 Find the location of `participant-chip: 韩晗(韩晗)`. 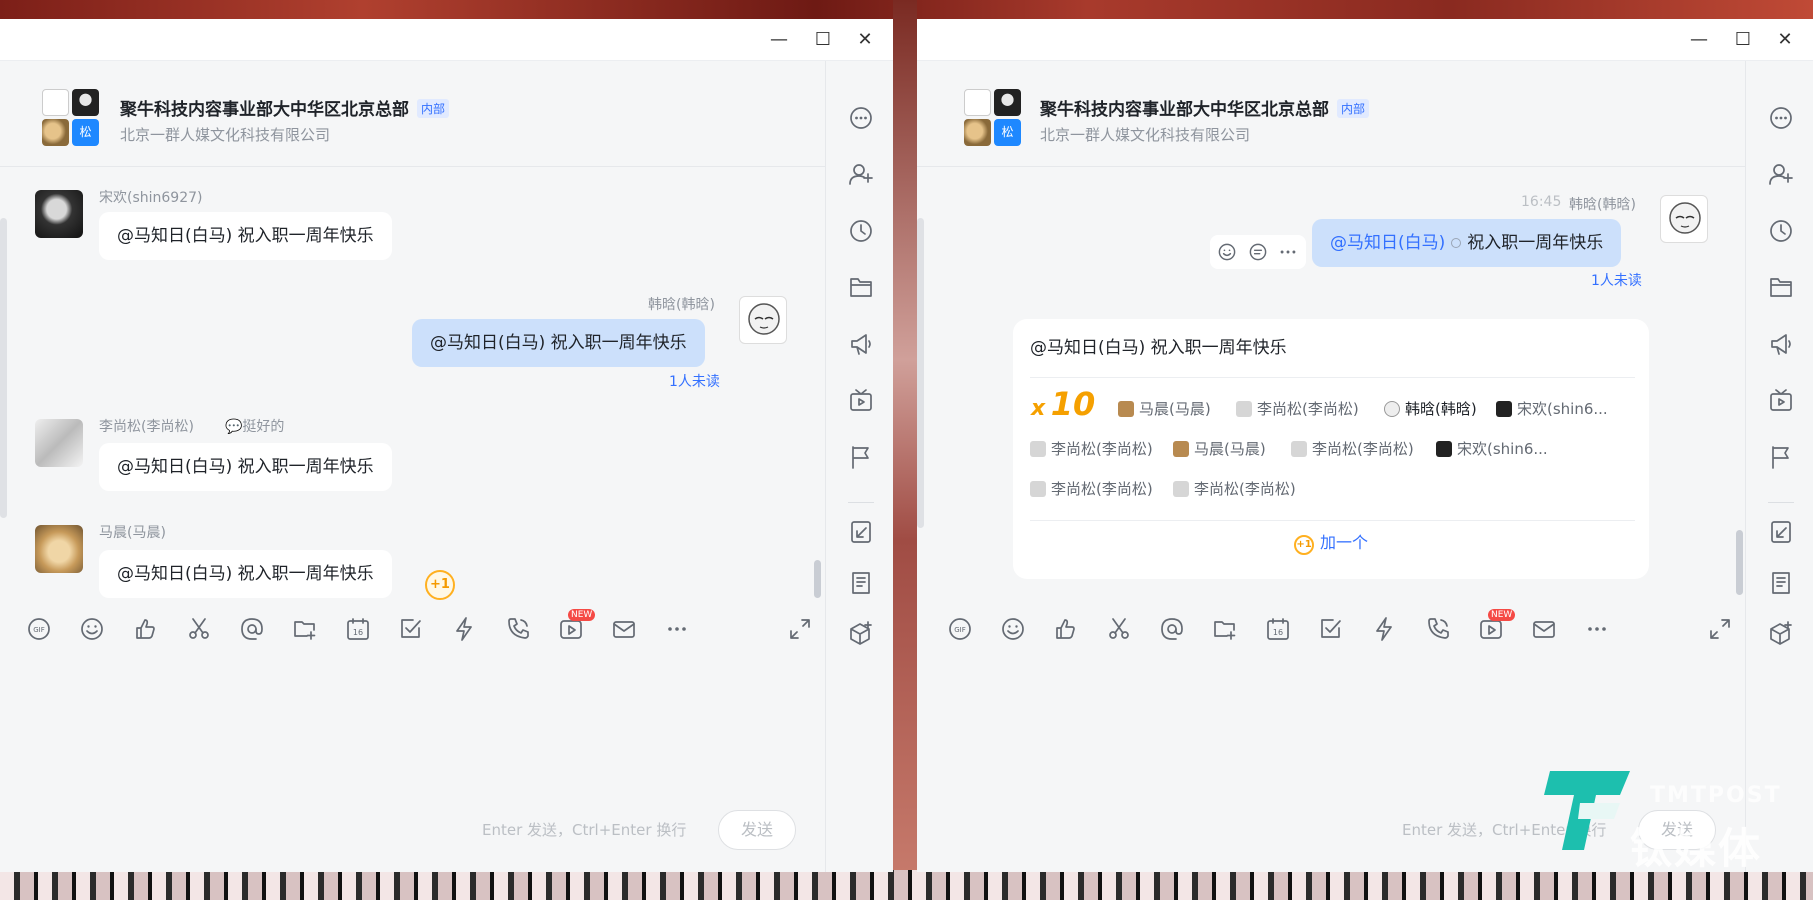

participant-chip: 韩晗(韩晗) is located at coordinates (1430, 408).